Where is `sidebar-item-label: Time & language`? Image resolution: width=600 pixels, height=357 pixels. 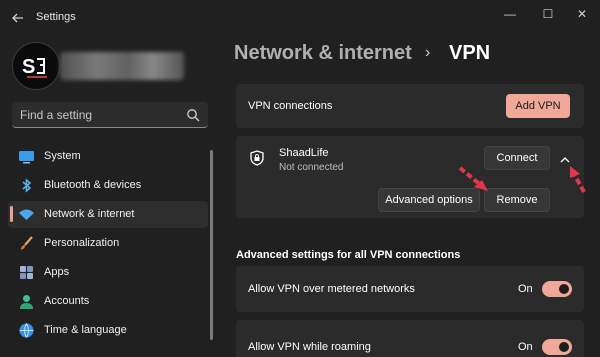 sidebar-item-label: Time & language is located at coordinates (85, 330).